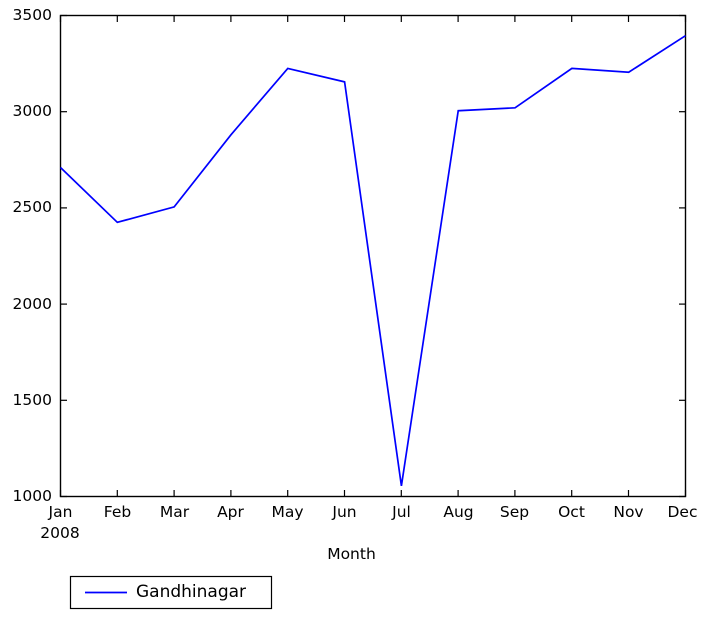 The height and width of the screenshot is (621, 703). What do you see at coordinates (628, 512) in the screenshot?
I see `x-tick-label-nov: Nov` at bounding box center [628, 512].